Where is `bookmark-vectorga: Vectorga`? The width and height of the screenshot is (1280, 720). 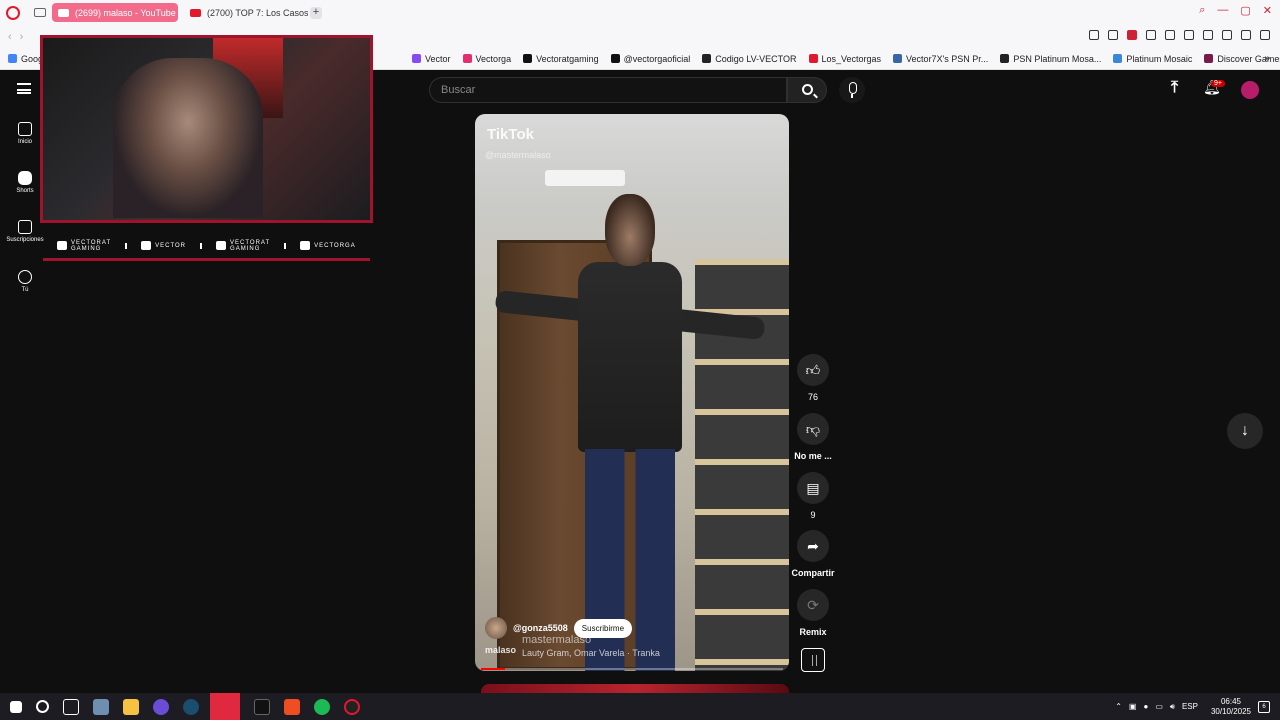 bookmark-vectorga: Vectorga is located at coordinates (487, 58).